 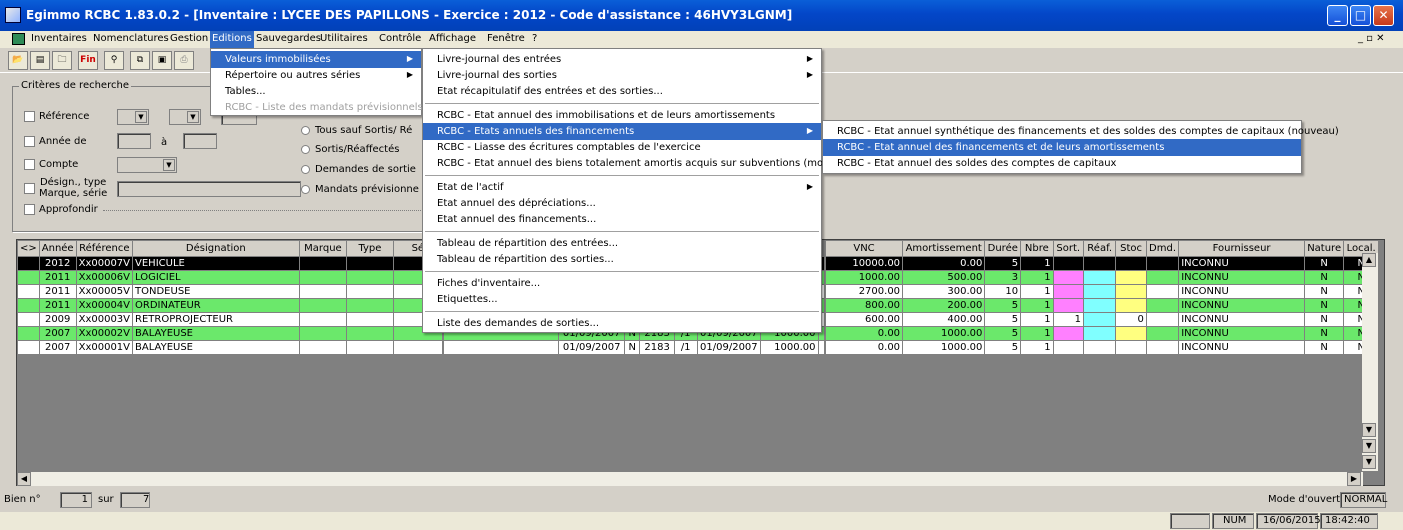 I want to click on menu-repertoire: Répertoire ou autres séries ▶, so click(x=316, y=75).